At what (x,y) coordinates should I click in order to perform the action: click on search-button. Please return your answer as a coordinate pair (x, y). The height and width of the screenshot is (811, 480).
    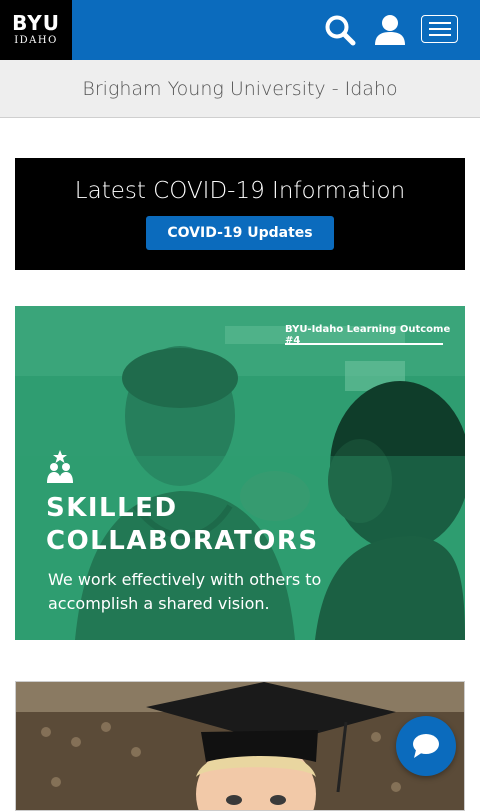
    Looking at the image, I should click on (340, 30).